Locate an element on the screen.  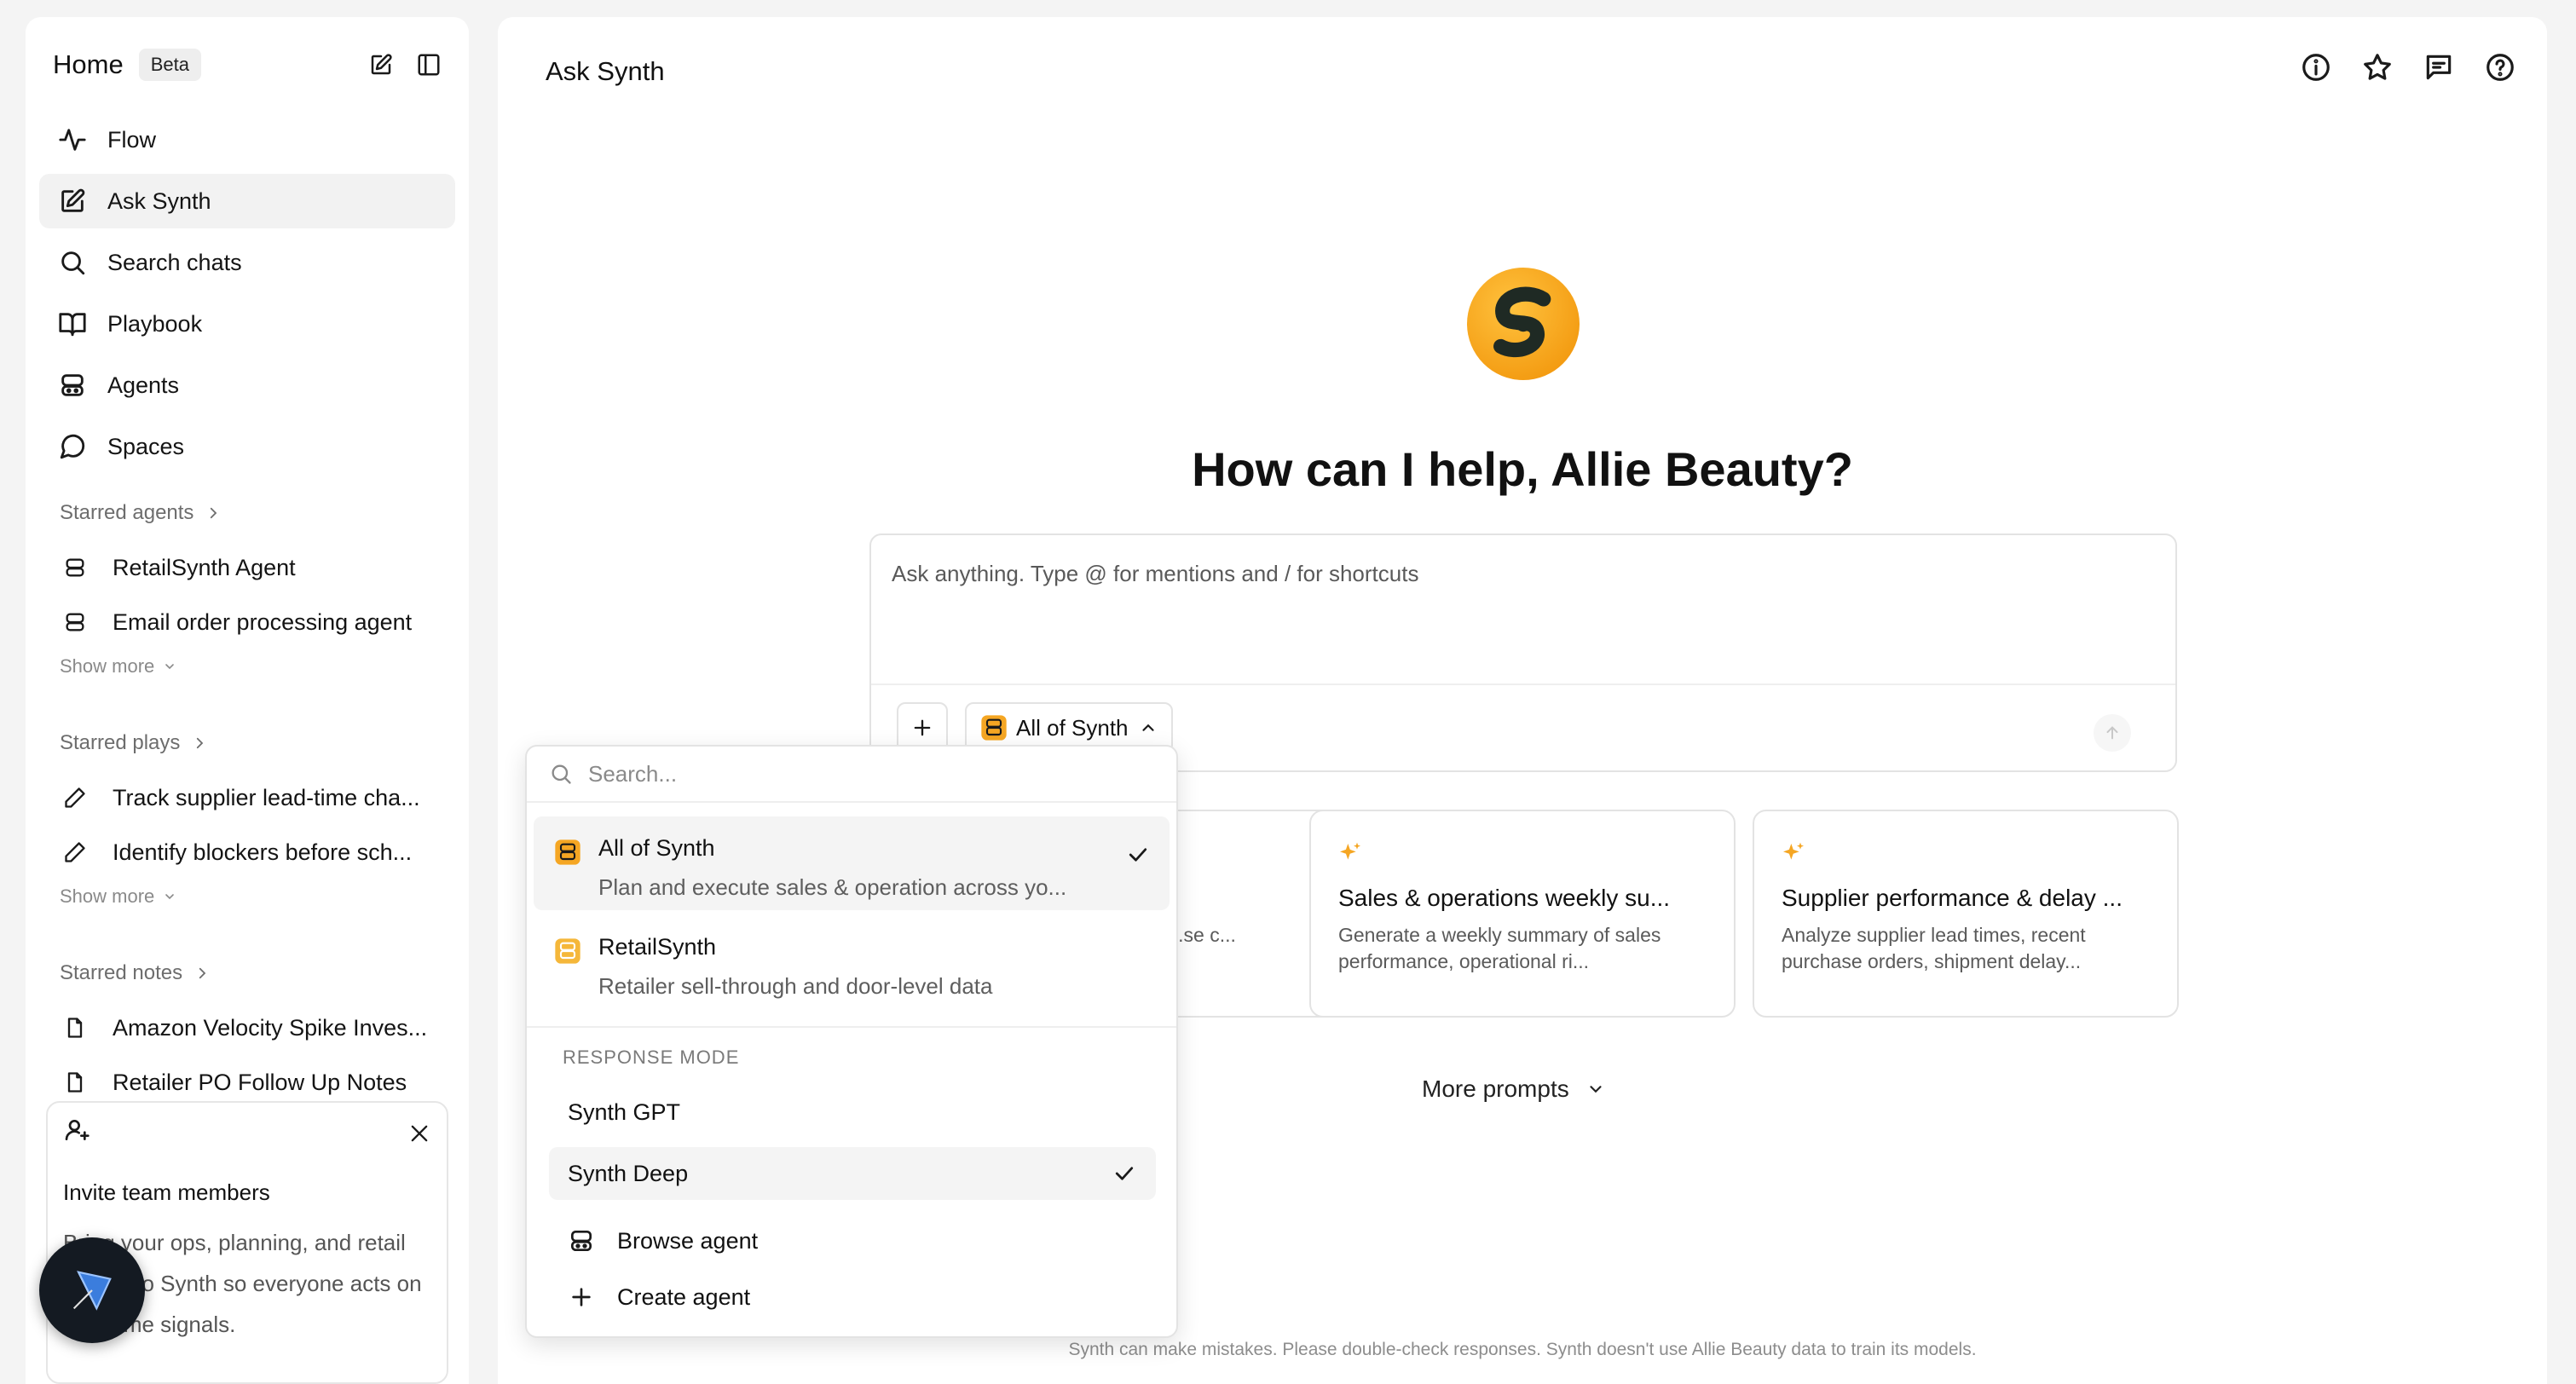
sidebar-item-label: Spaces is located at coordinates (146, 446).